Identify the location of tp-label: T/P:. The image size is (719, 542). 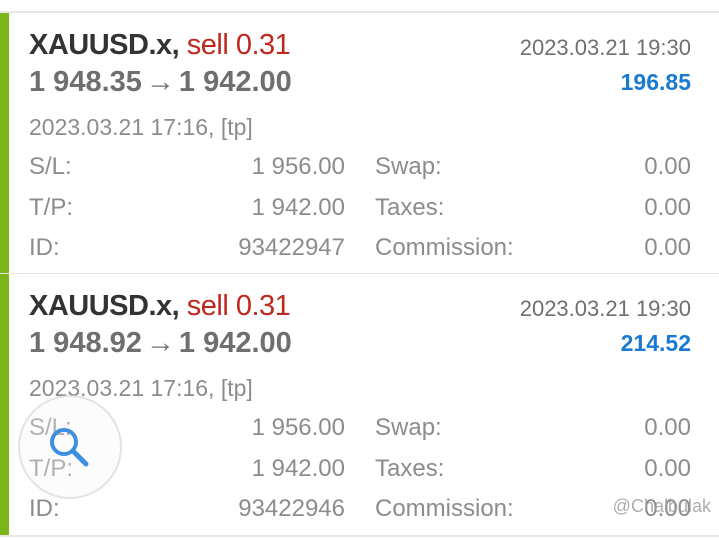
(51, 207).